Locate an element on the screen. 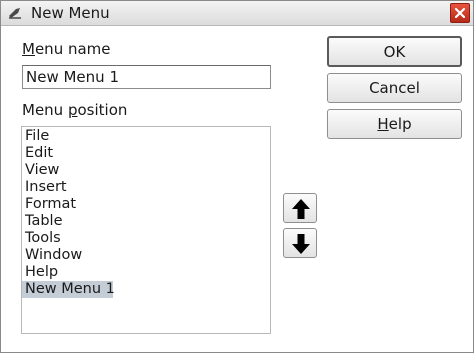 This screenshot has width=474, height=353. list-item-edit: Edit is located at coordinates (146, 153).